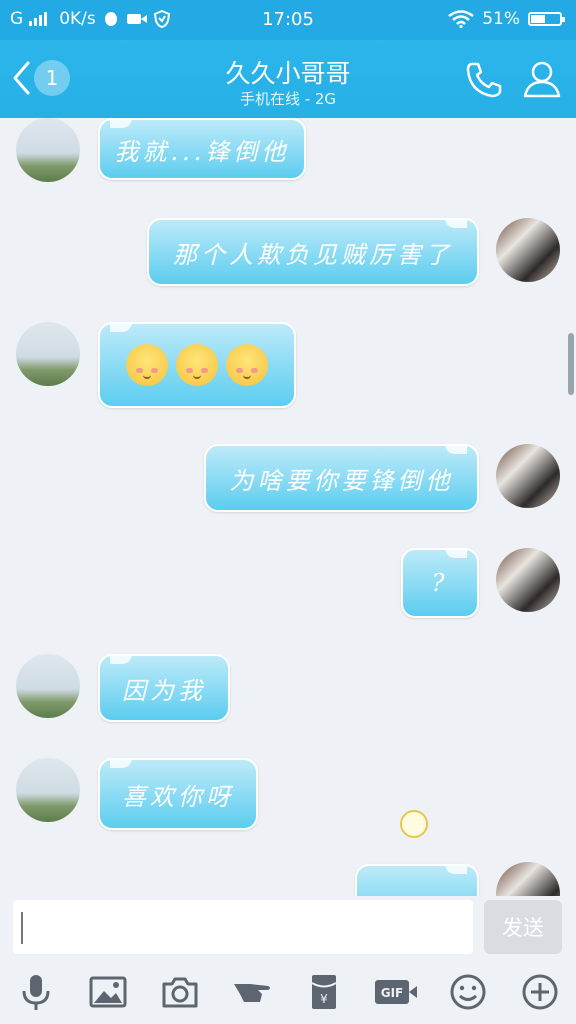 The height and width of the screenshot is (1024, 576). What do you see at coordinates (468, 992) in the screenshot?
I see `emoji-icon` at bounding box center [468, 992].